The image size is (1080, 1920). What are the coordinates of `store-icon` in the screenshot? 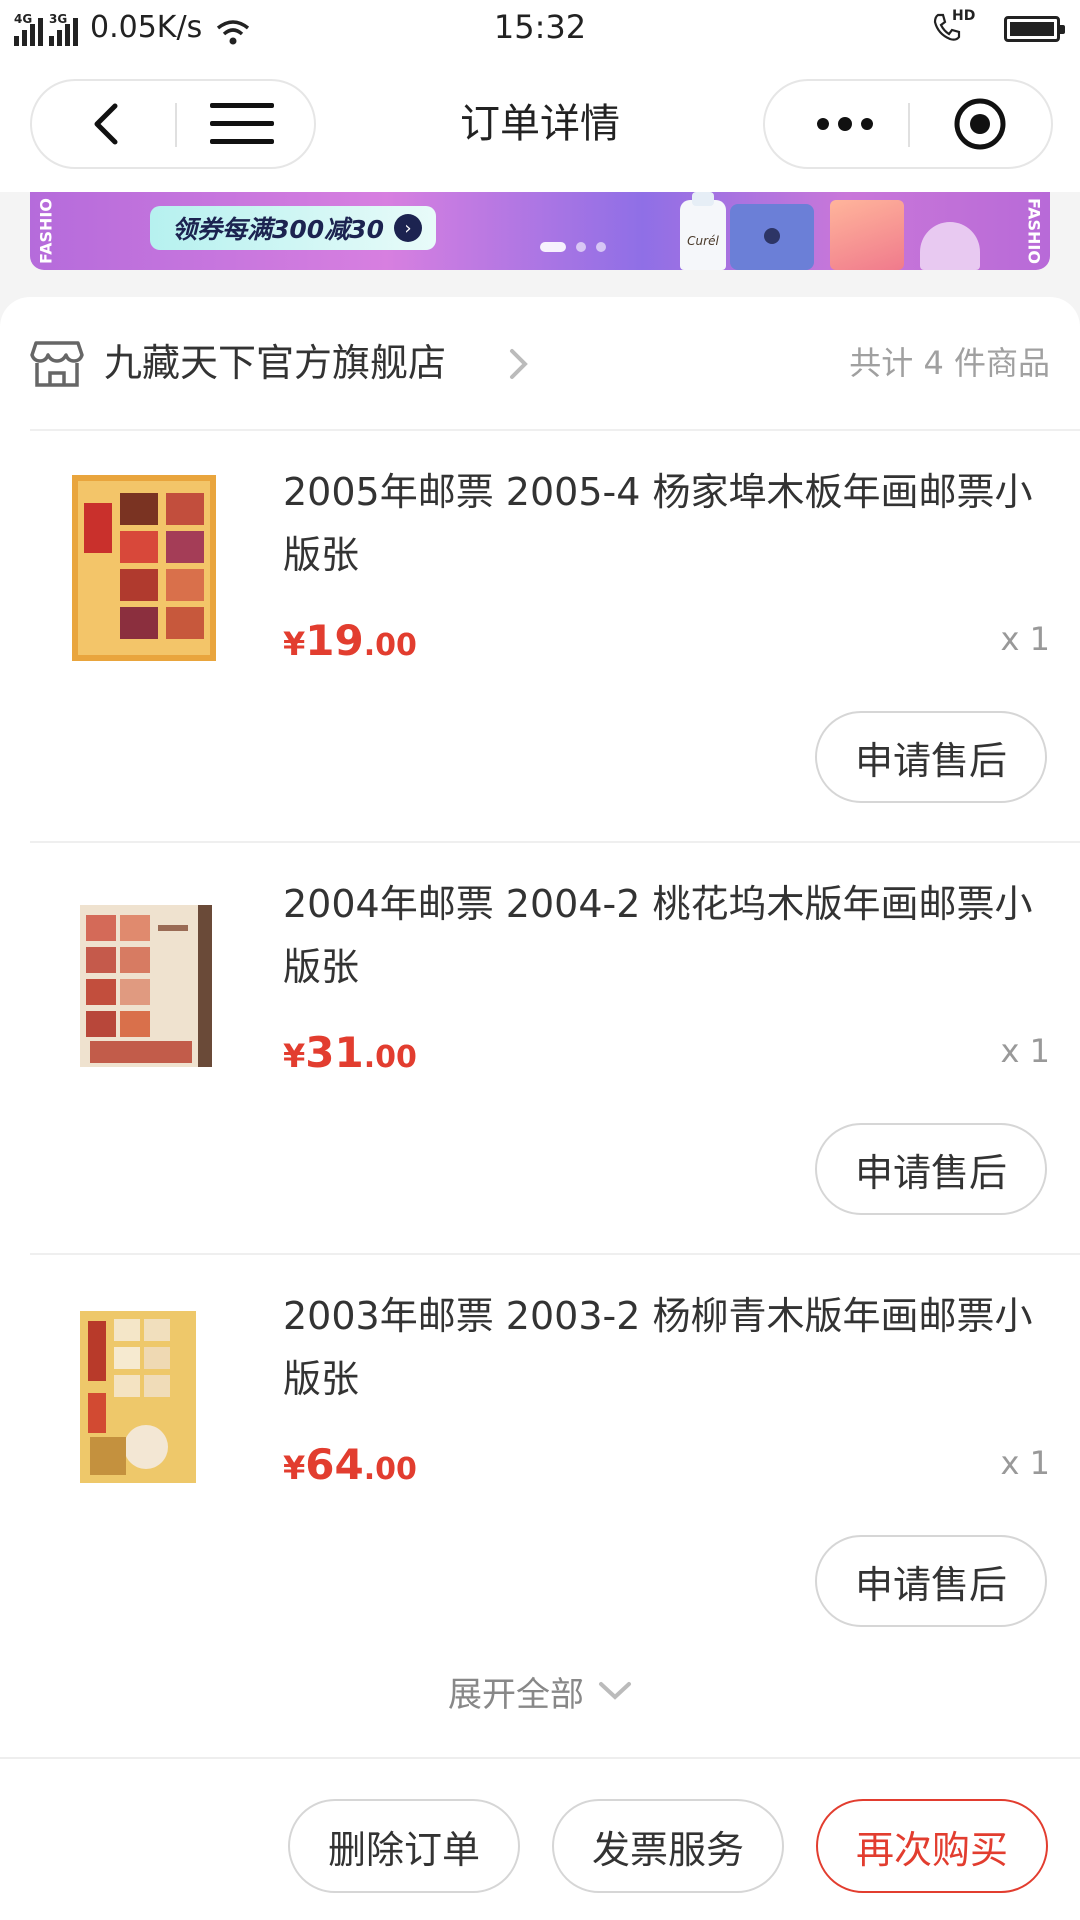 It's located at (57, 364).